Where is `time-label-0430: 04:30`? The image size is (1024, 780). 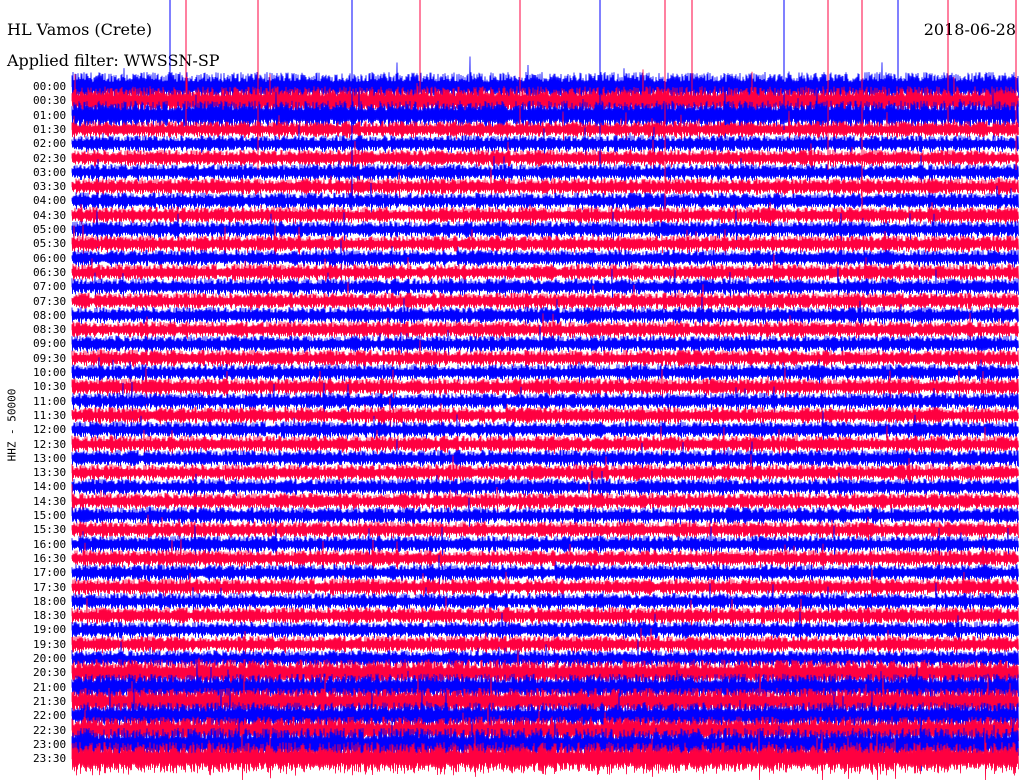
time-label-0430: 04:30 is located at coordinates (50, 215).